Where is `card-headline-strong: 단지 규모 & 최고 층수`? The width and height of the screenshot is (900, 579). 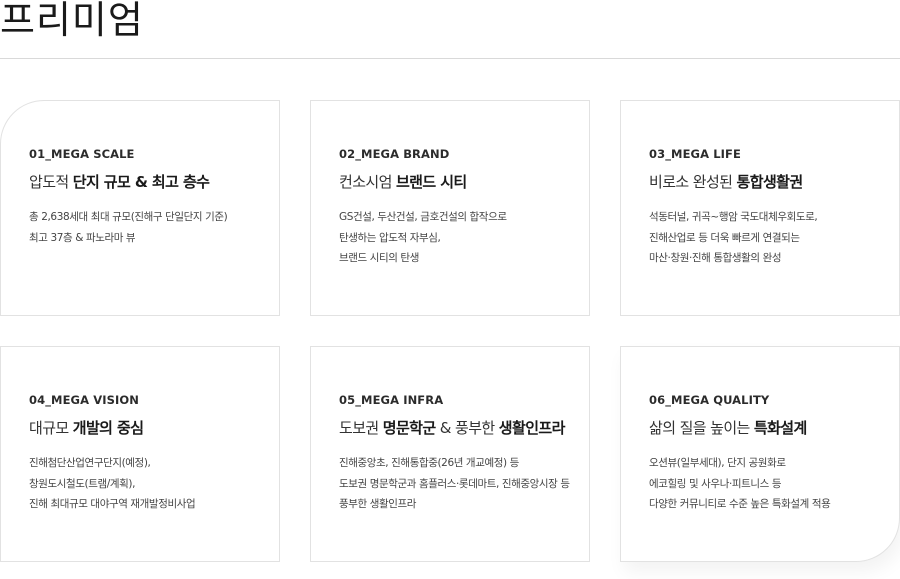 card-headline-strong: 단지 규모 & 최고 층수 is located at coordinates (141, 182).